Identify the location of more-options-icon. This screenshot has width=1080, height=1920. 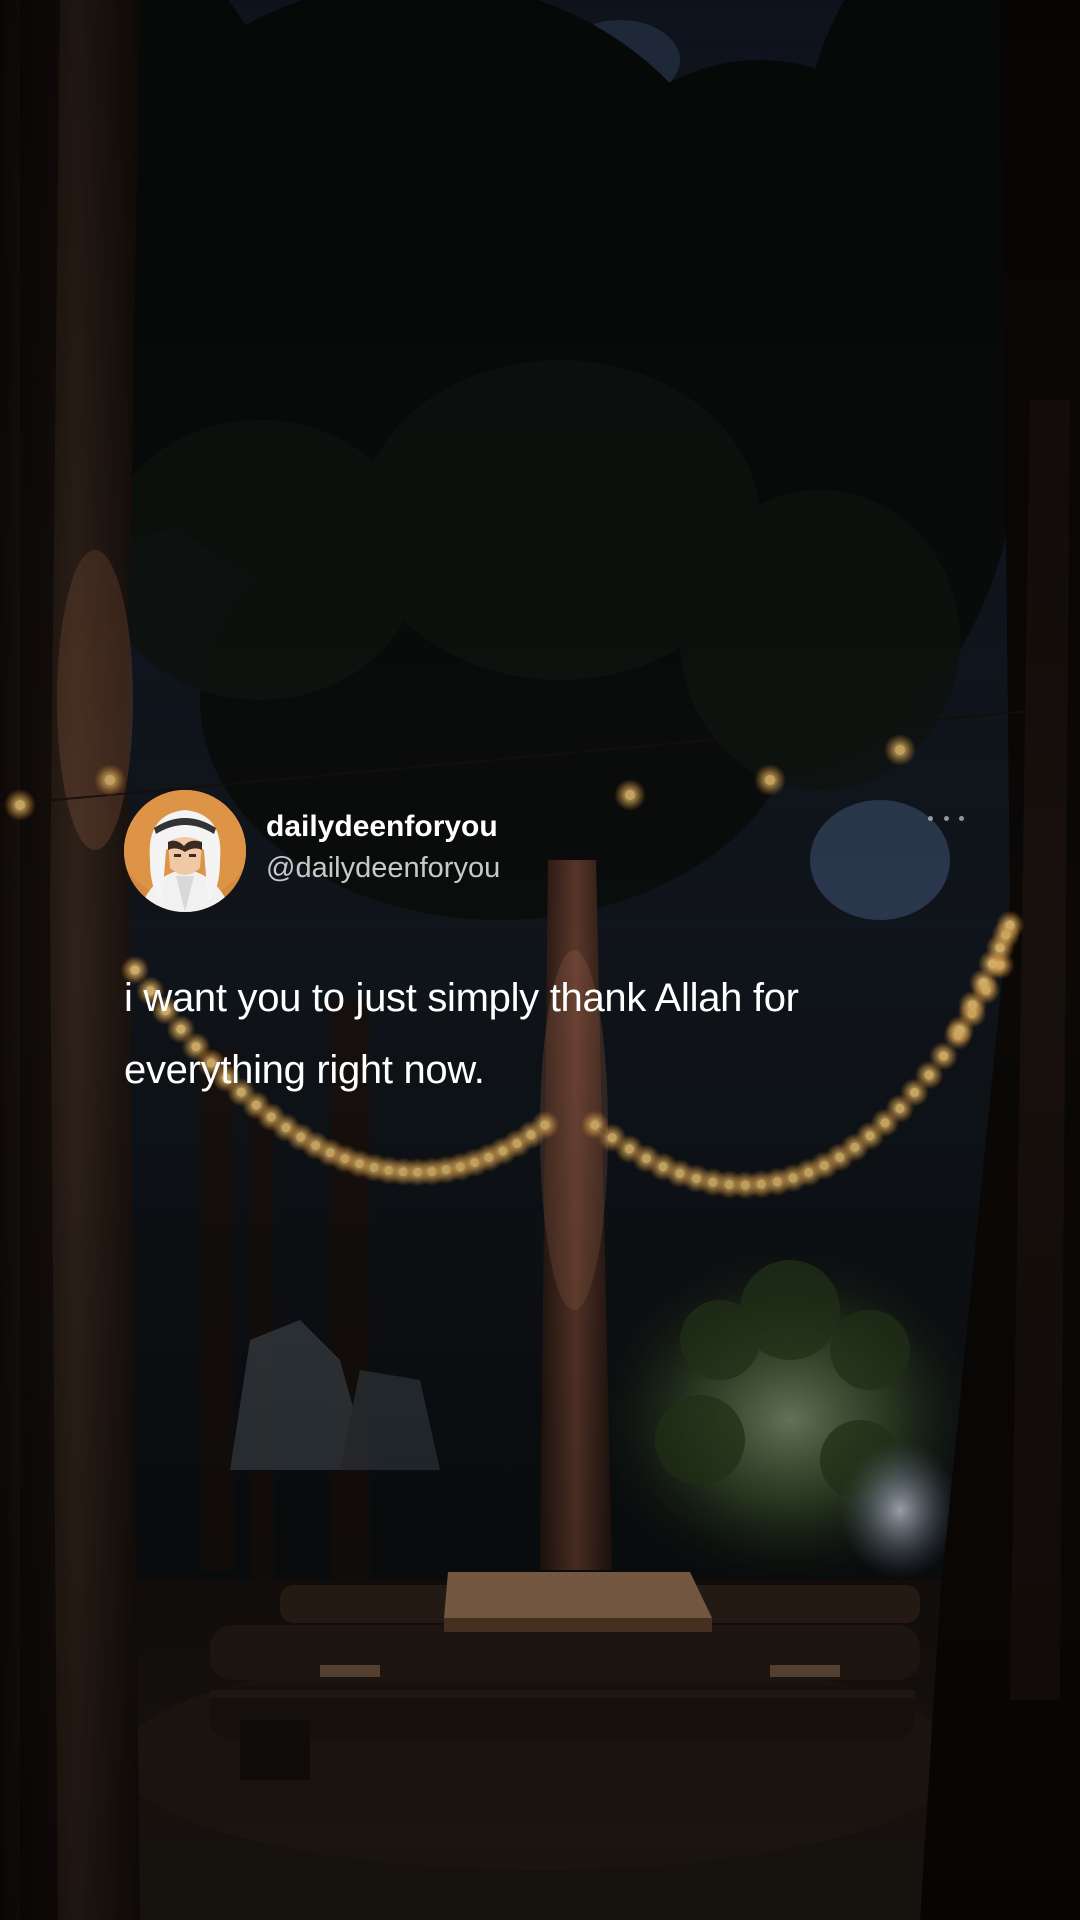
(946, 818).